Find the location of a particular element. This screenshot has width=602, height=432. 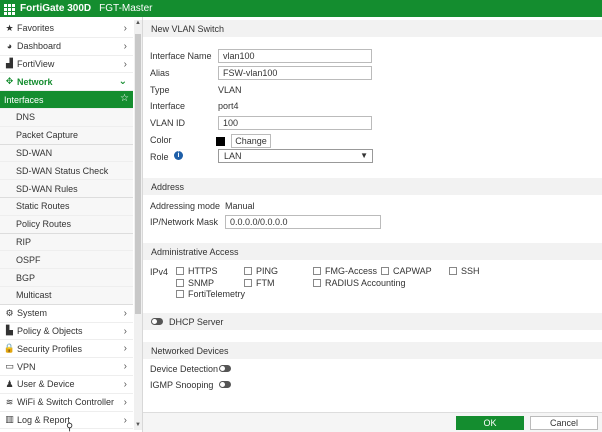

sidebar-item-sd-wan: SD-WAN is located at coordinates (66, 153).